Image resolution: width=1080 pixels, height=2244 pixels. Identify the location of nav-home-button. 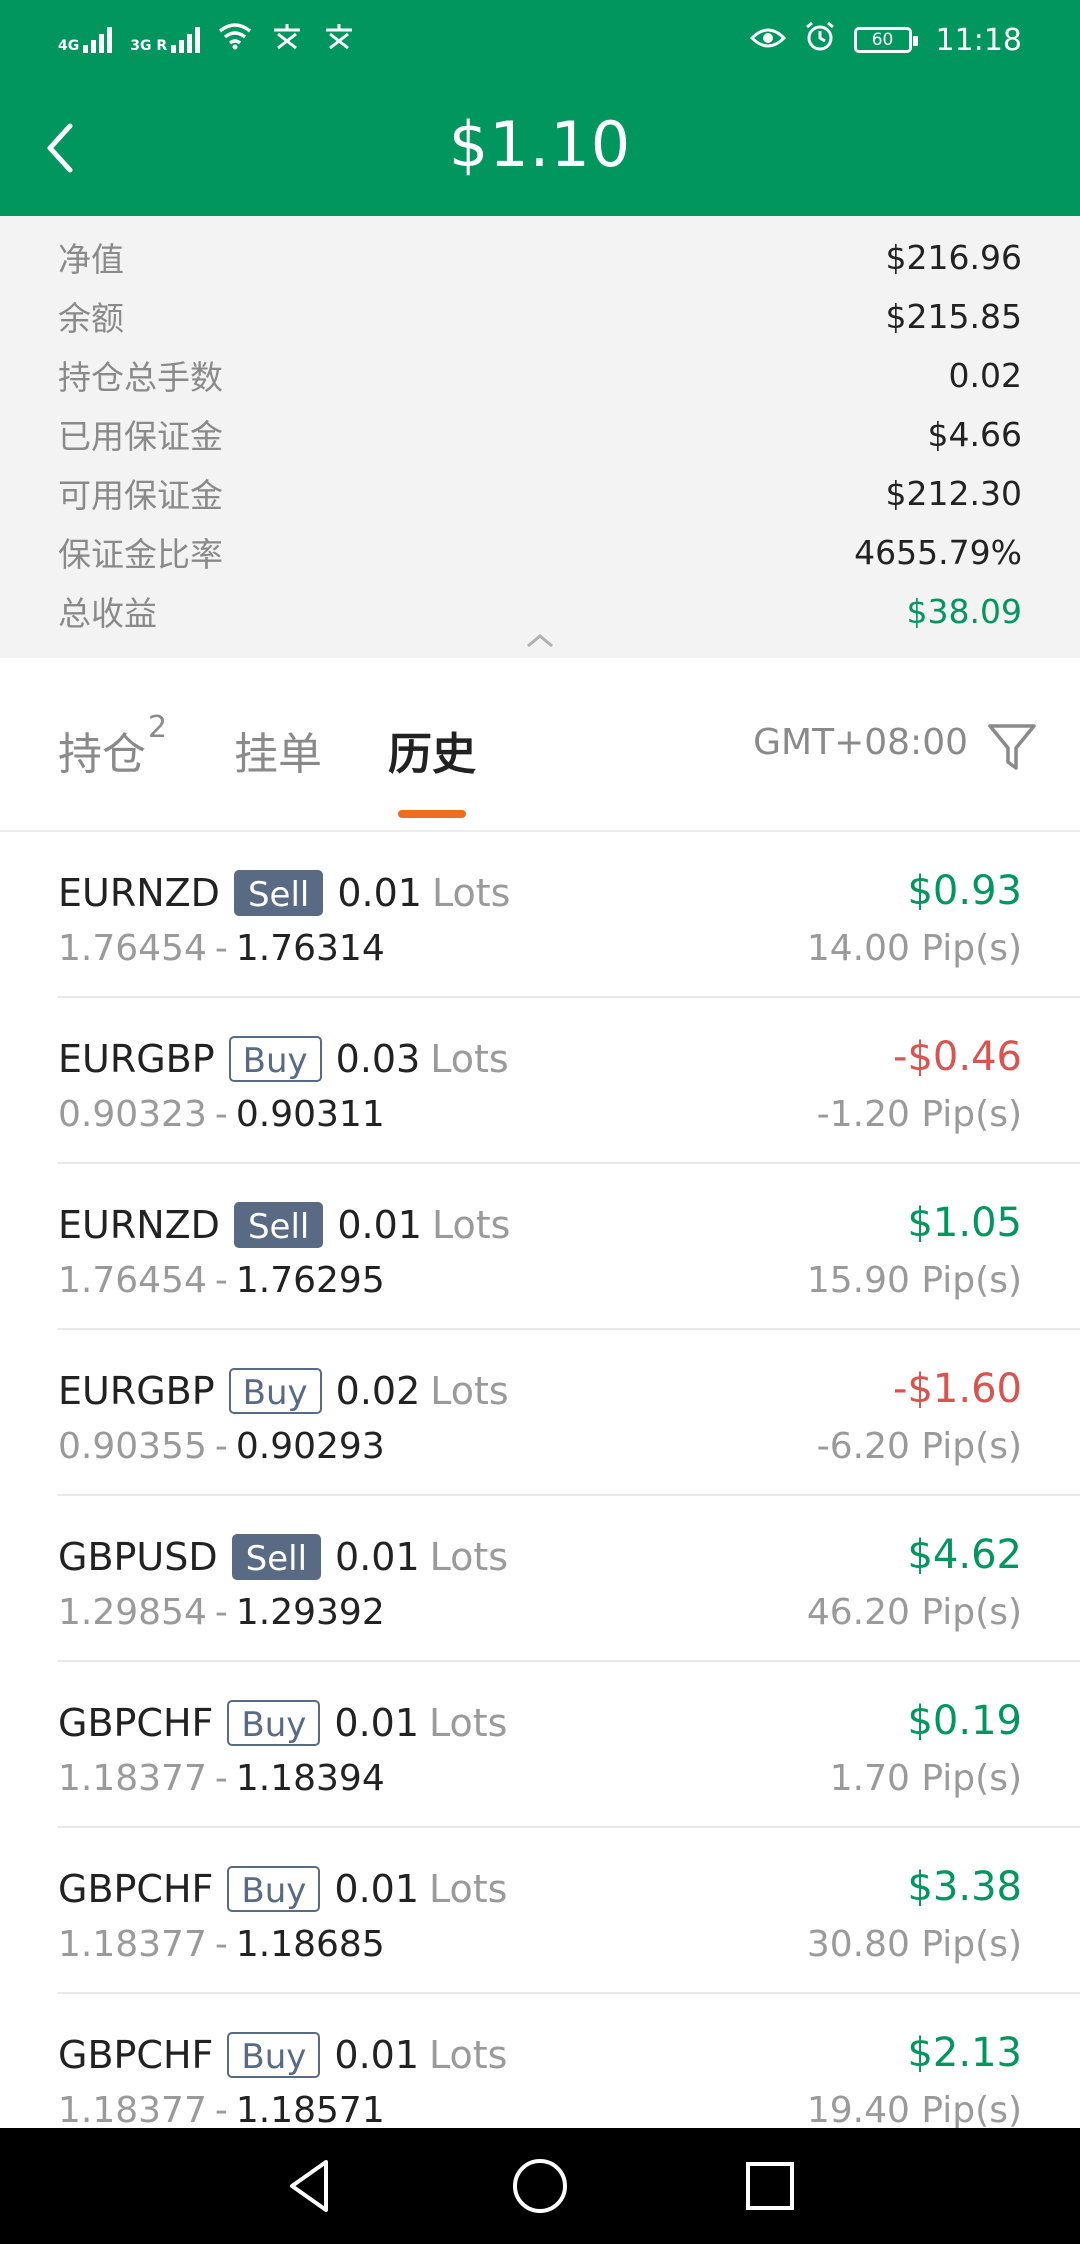
(540, 2186).